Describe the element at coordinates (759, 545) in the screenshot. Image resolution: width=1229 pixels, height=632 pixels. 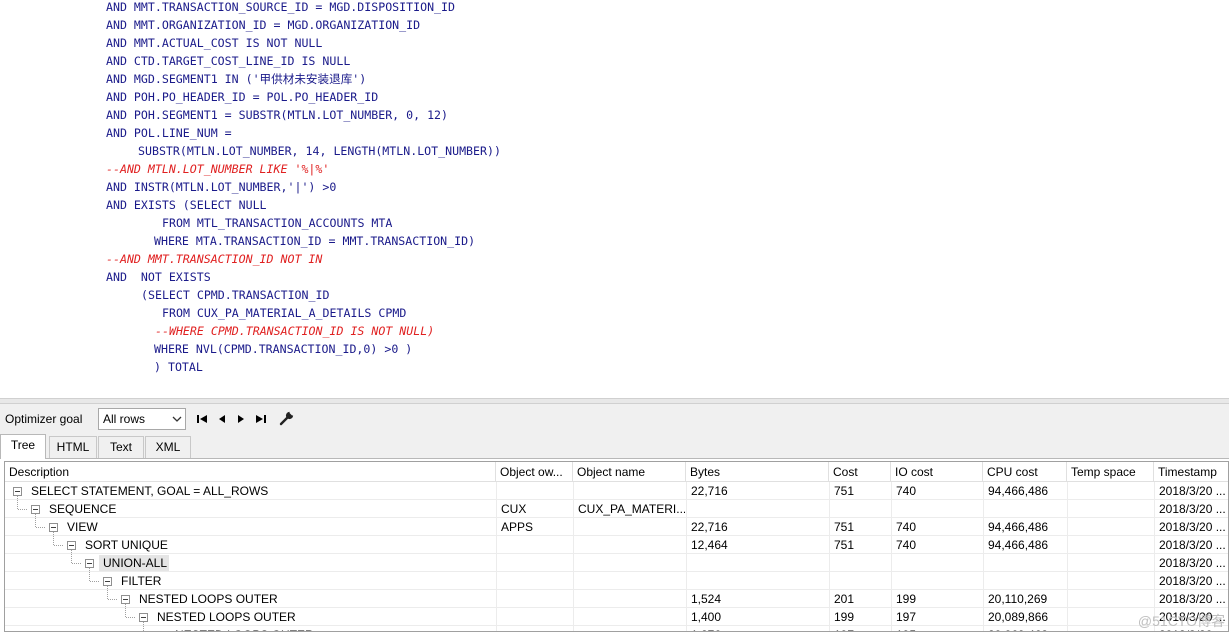
I see `bytes-cell: 12,464` at that location.